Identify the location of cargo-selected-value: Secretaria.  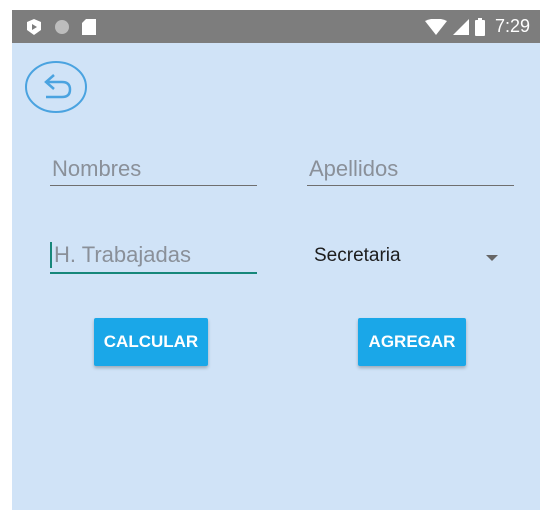
(357, 255).